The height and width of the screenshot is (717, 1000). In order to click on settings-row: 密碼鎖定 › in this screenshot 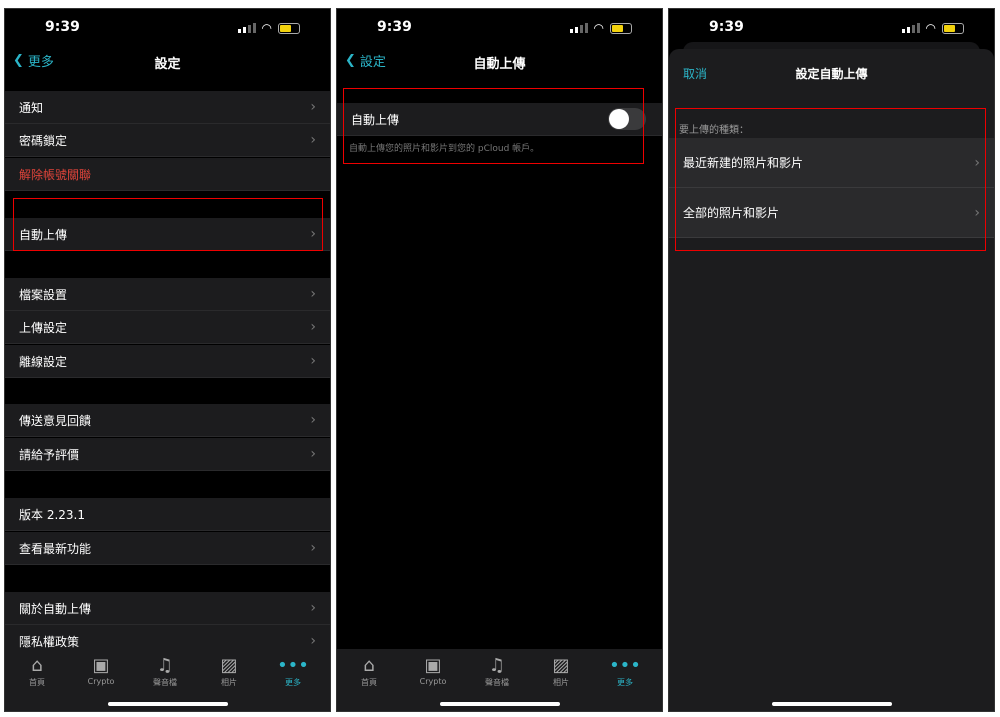, I will do `click(167, 140)`.